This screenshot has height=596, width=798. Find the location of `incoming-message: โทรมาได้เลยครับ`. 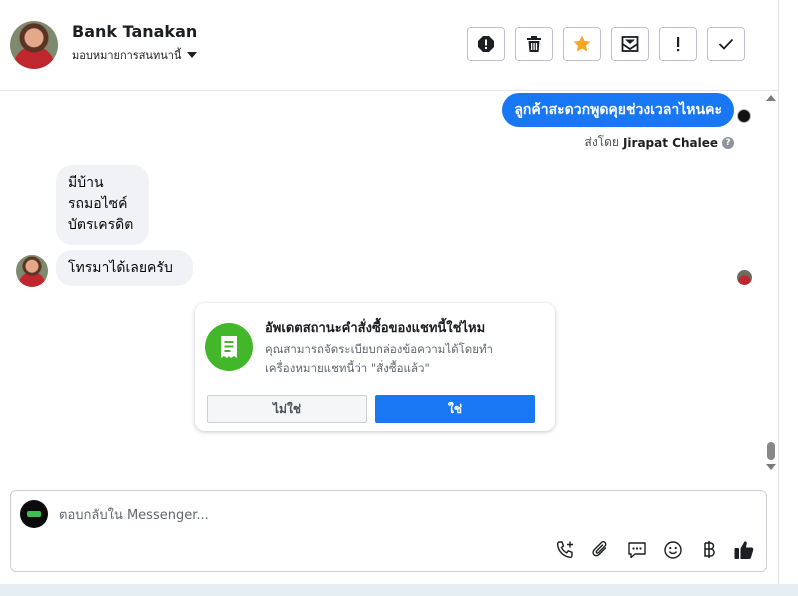

incoming-message: โทรมาได้เลยครับ is located at coordinates (124, 268).